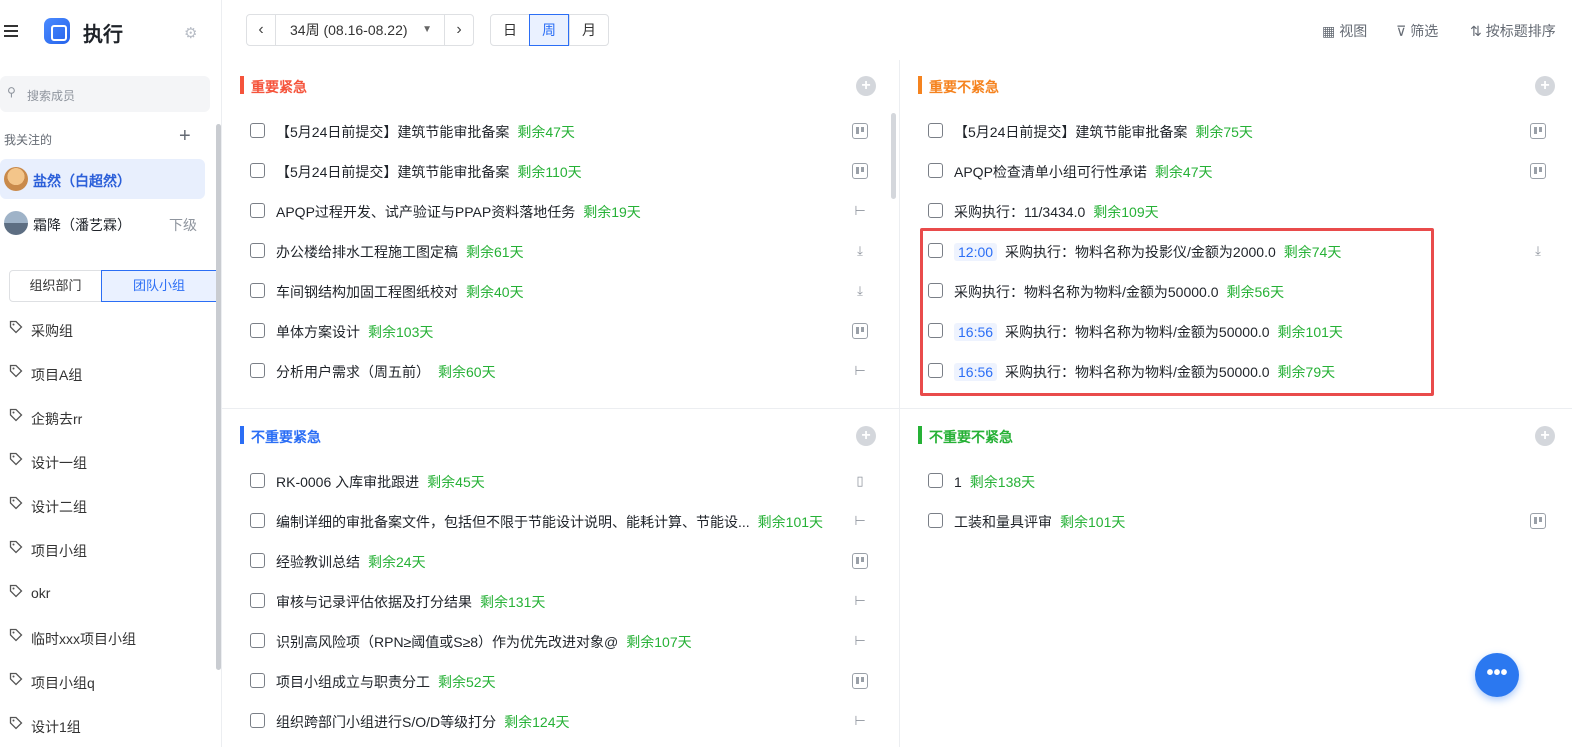 This screenshot has width=1572, height=747. Describe the element at coordinates (102, 223) in the screenshot. I see `person-item-pan-yilin: 霜降（潘艺霖） 下级` at that location.